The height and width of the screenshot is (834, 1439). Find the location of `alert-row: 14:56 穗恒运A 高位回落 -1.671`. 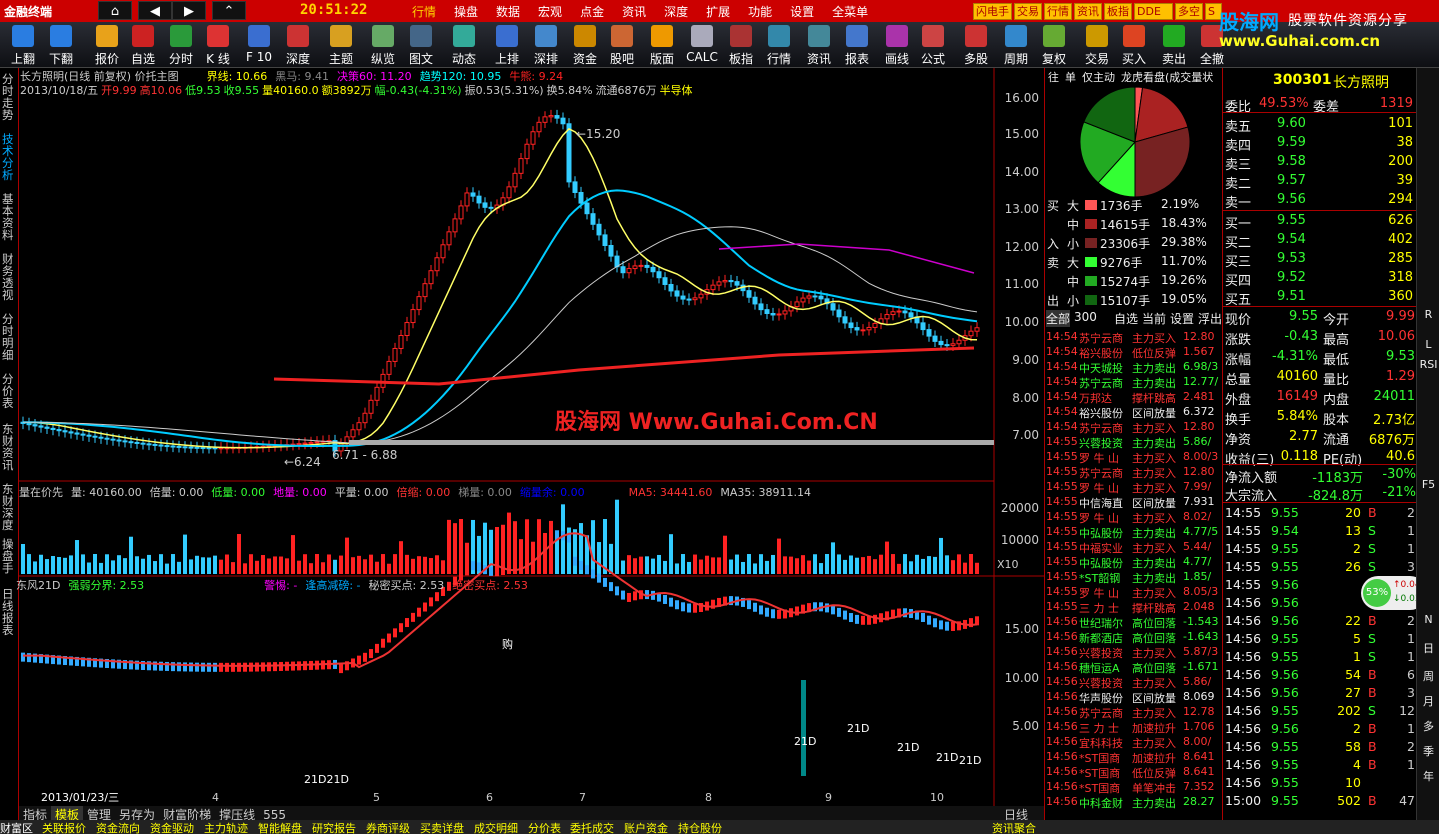

alert-row: 14:56 穗恒运A 高位回落 -1.671 is located at coordinates (1135, 667).